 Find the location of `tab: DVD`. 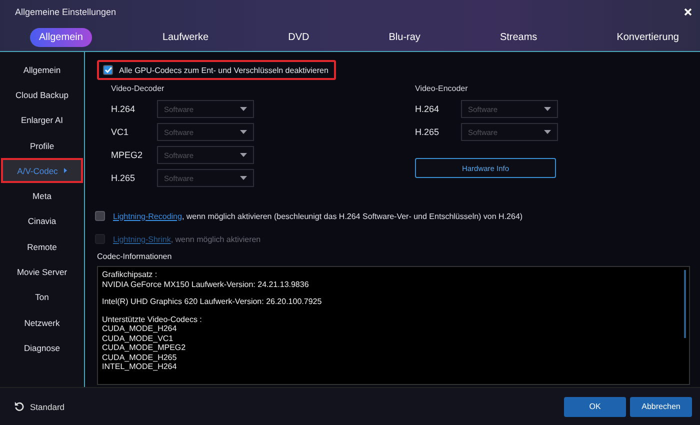

tab: DVD is located at coordinates (298, 37).